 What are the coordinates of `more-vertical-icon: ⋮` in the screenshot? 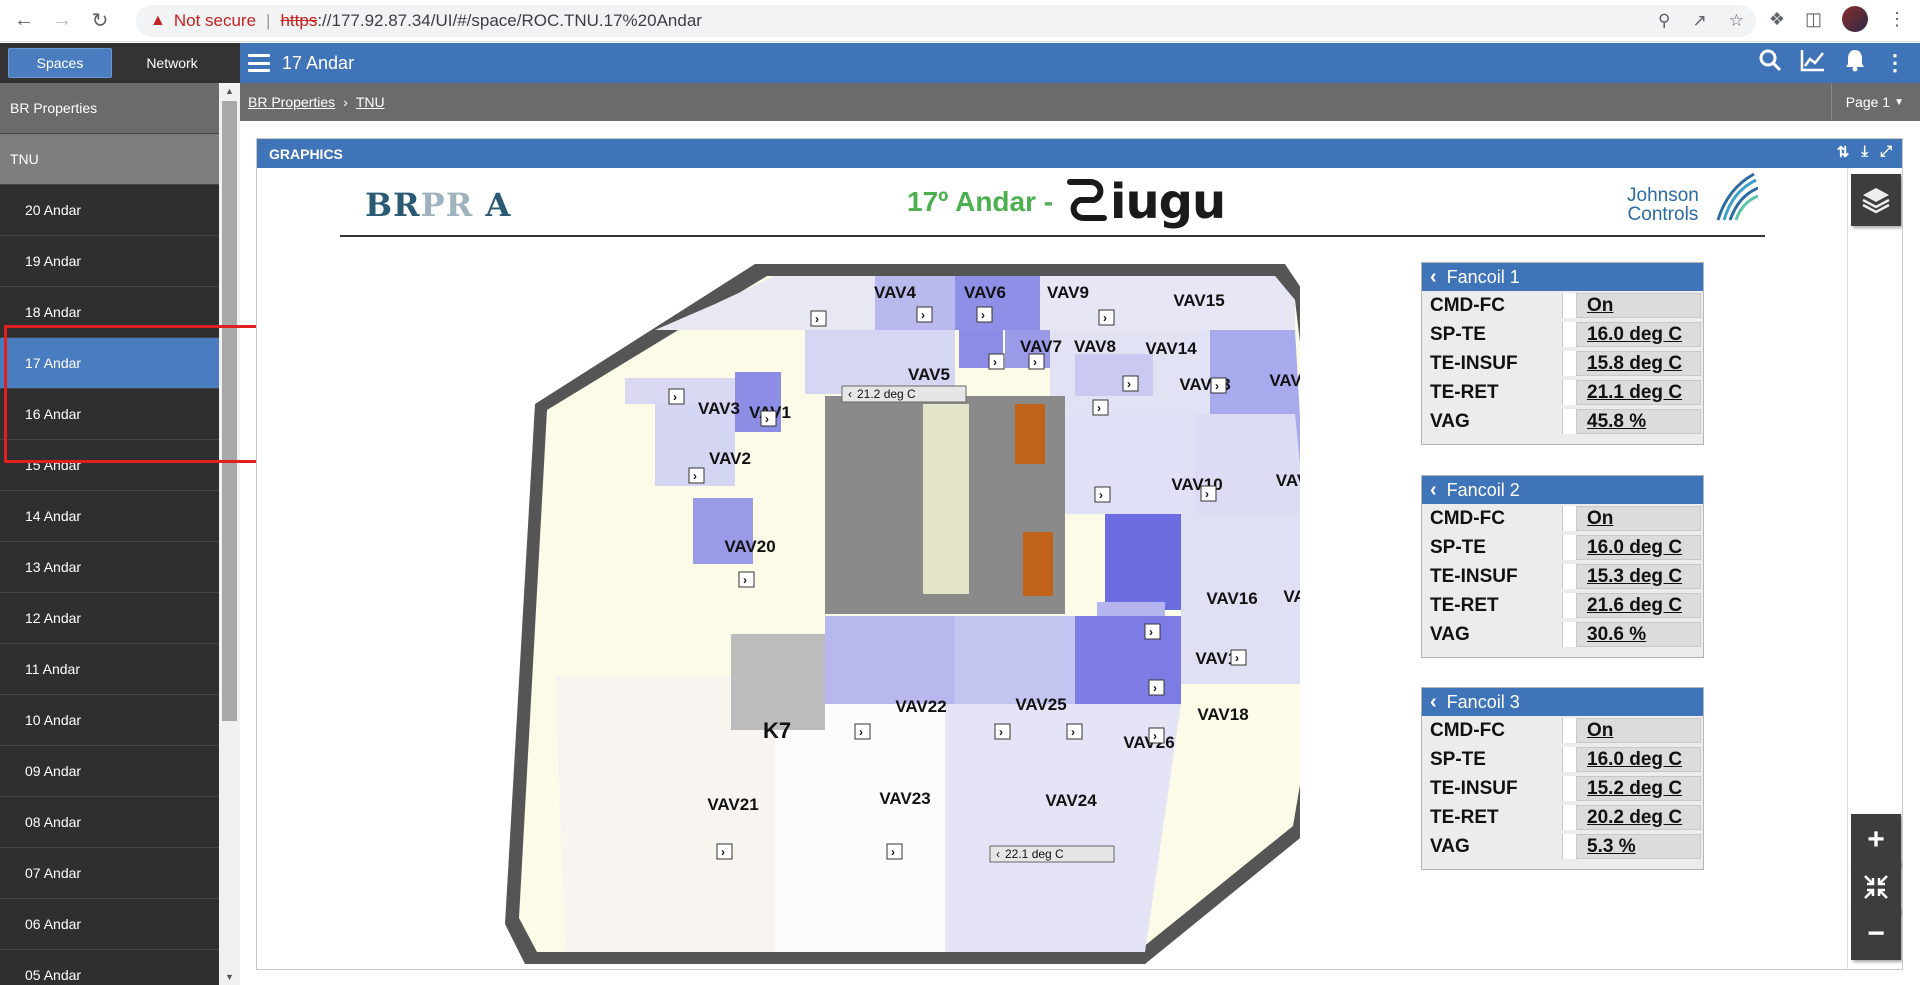 It's located at (1895, 63).